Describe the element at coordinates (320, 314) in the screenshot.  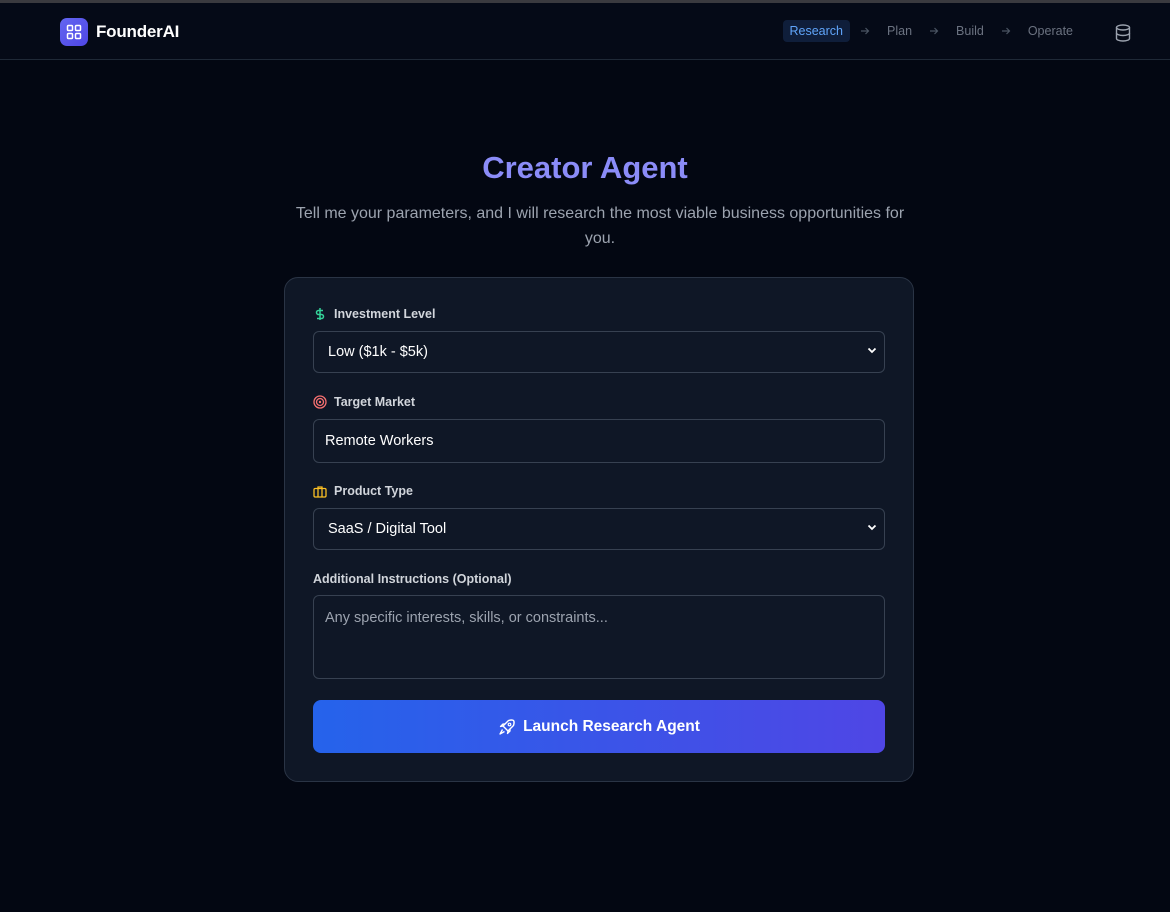
I see `dollar-icon` at that location.